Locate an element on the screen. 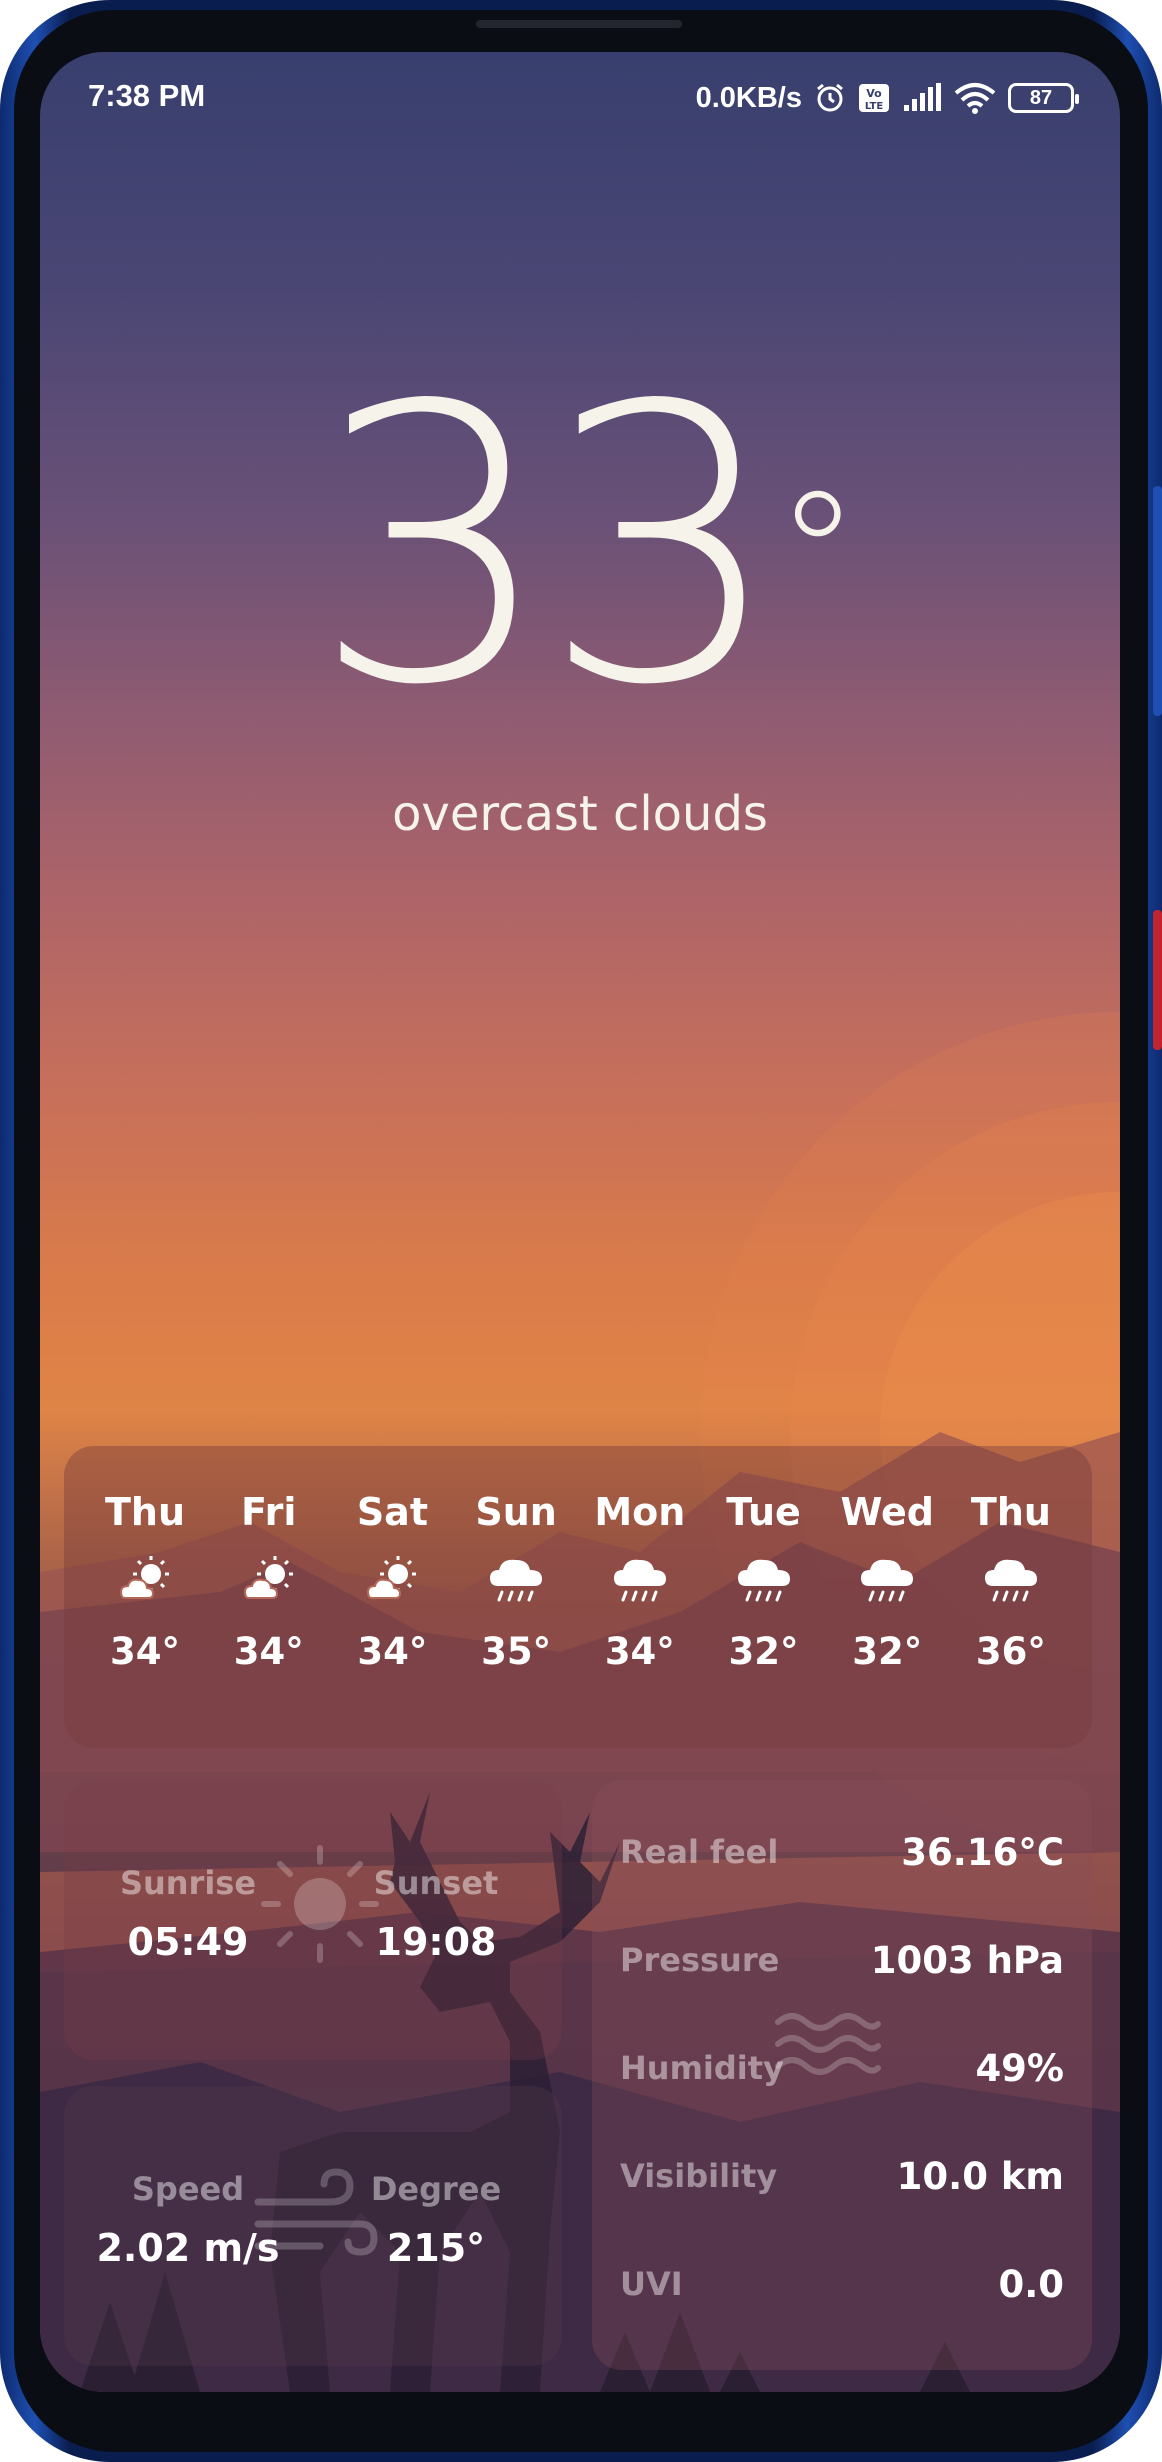 Image resolution: width=1162 pixels, height=2462 pixels. status-icons: 0.0KB/s Vo LTE 87 is located at coordinates (887, 98).